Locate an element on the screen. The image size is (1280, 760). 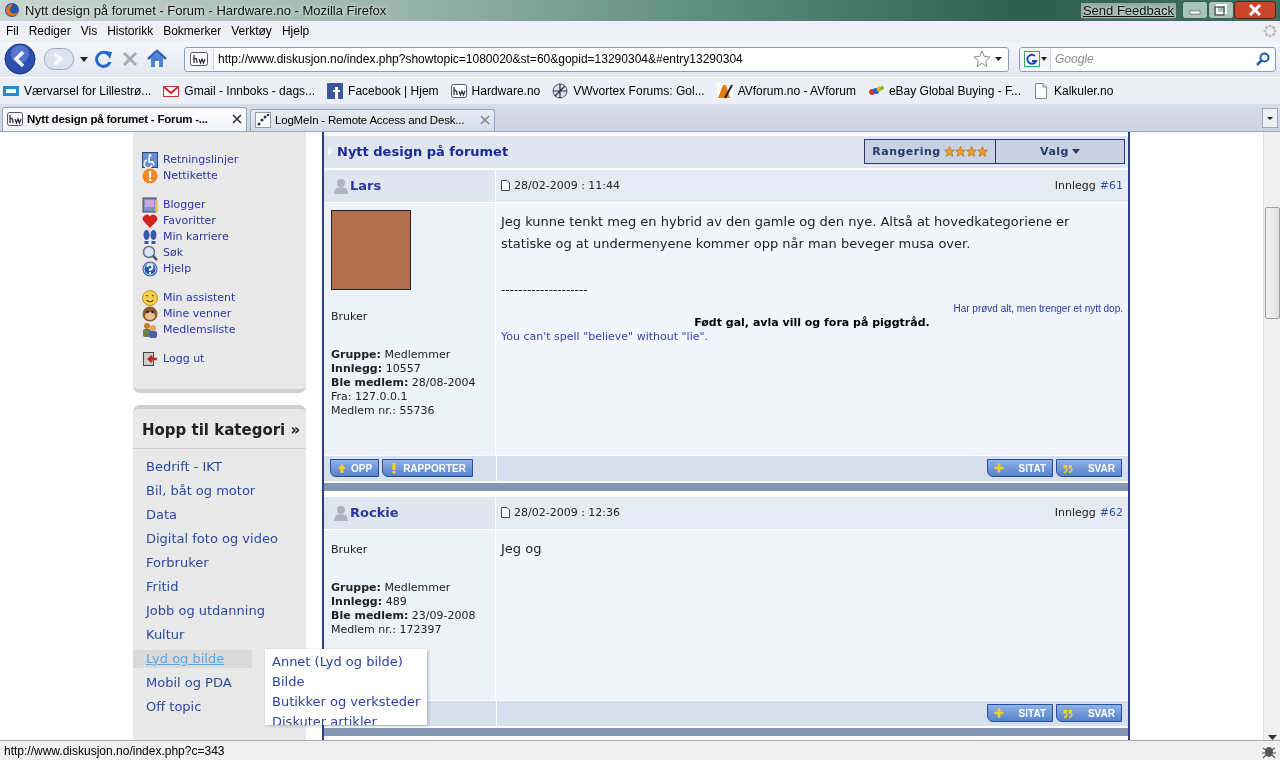
reload-icon is located at coordinates (104, 59).